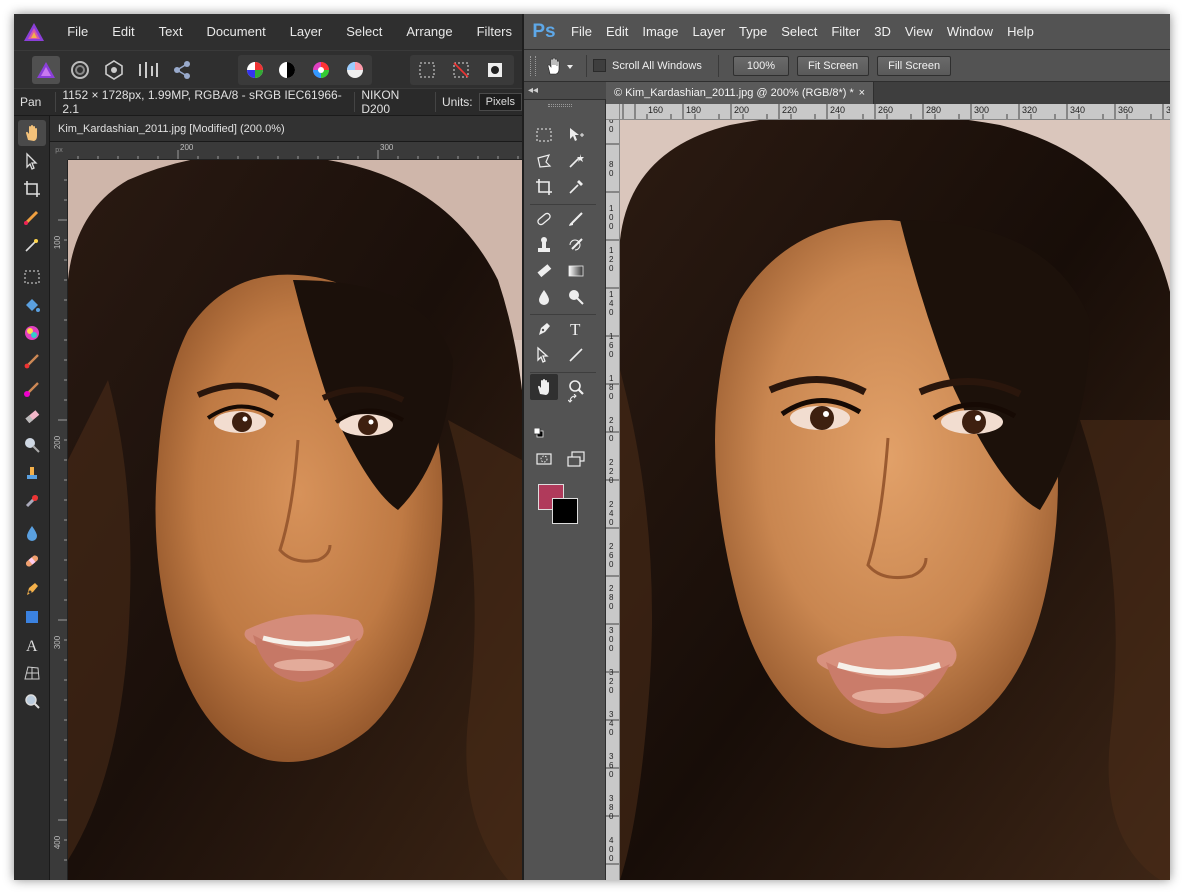 The height and width of the screenshot is (893, 1184). Describe the element at coordinates (32, 617) in the screenshot. I see `rectangle-tool-icon` at that location.